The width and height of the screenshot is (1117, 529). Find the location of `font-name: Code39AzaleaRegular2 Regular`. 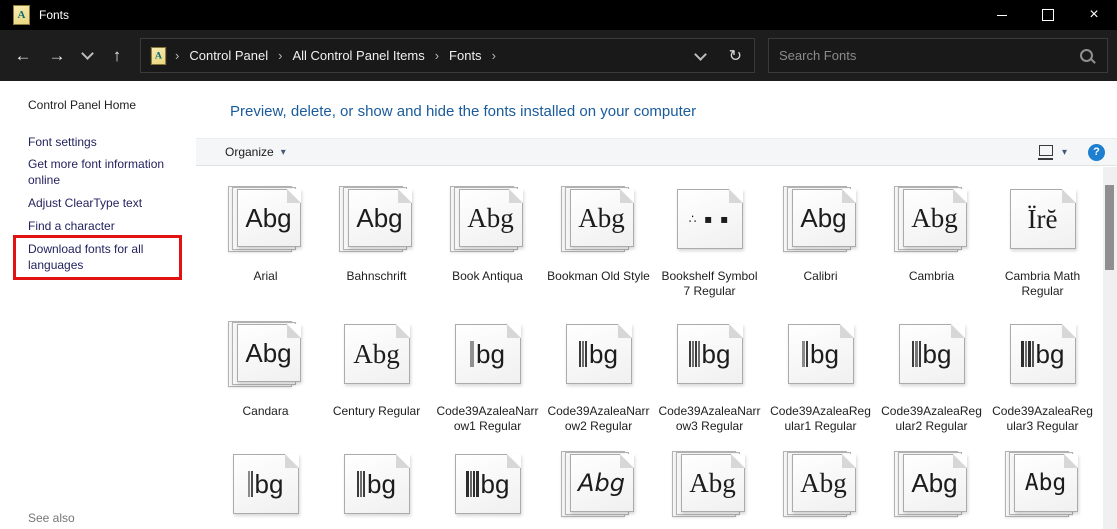

font-name: Code39AzaleaRegular2 Regular is located at coordinates (931, 418).